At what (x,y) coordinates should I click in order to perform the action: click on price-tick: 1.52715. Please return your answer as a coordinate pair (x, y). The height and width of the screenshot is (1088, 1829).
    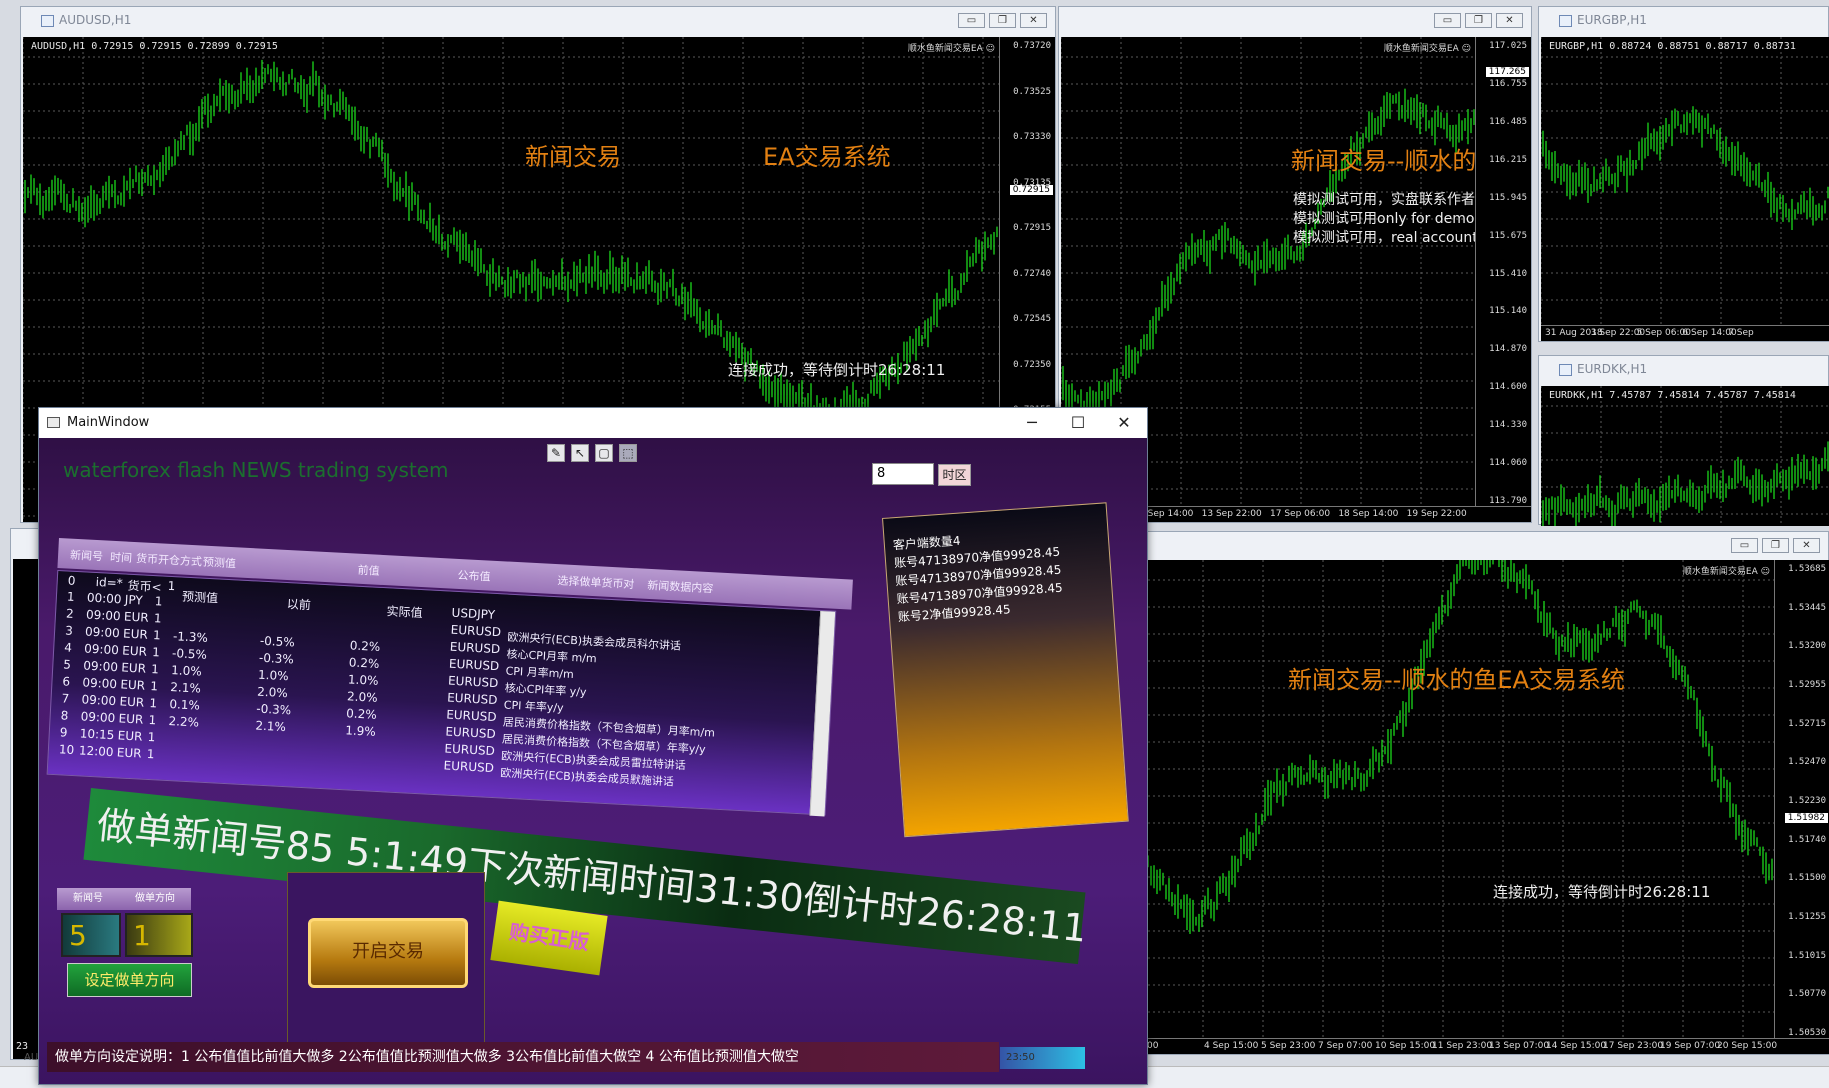
    Looking at the image, I should click on (1807, 723).